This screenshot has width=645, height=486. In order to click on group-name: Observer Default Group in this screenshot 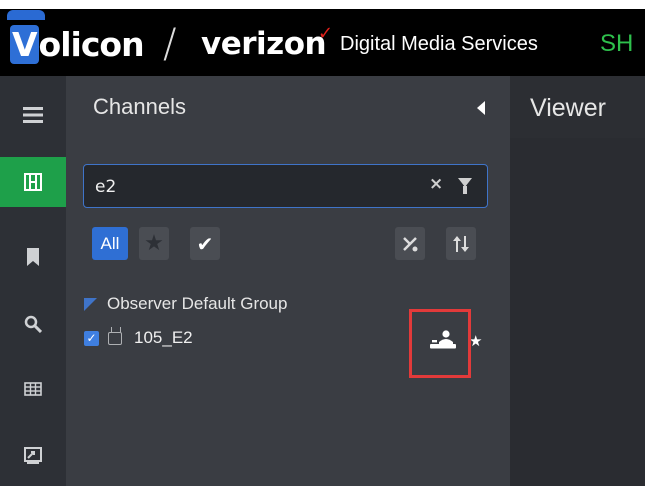, I will do `click(197, 303)`.